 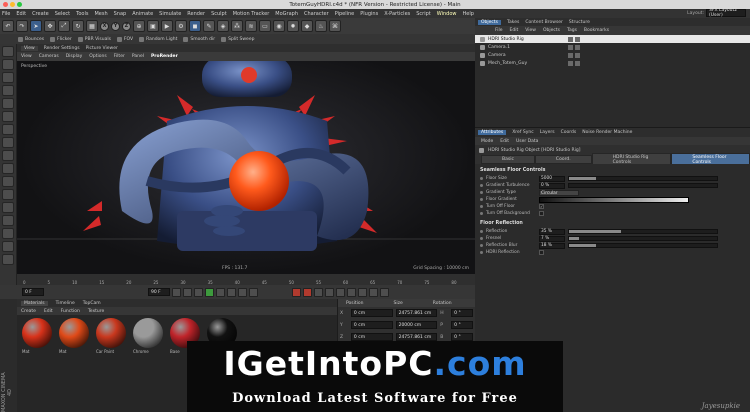 What do you see at coordinates (551, 30) in the screenshot?
I see `object-menu-objects: Objects` at bounding box center [551, 30].